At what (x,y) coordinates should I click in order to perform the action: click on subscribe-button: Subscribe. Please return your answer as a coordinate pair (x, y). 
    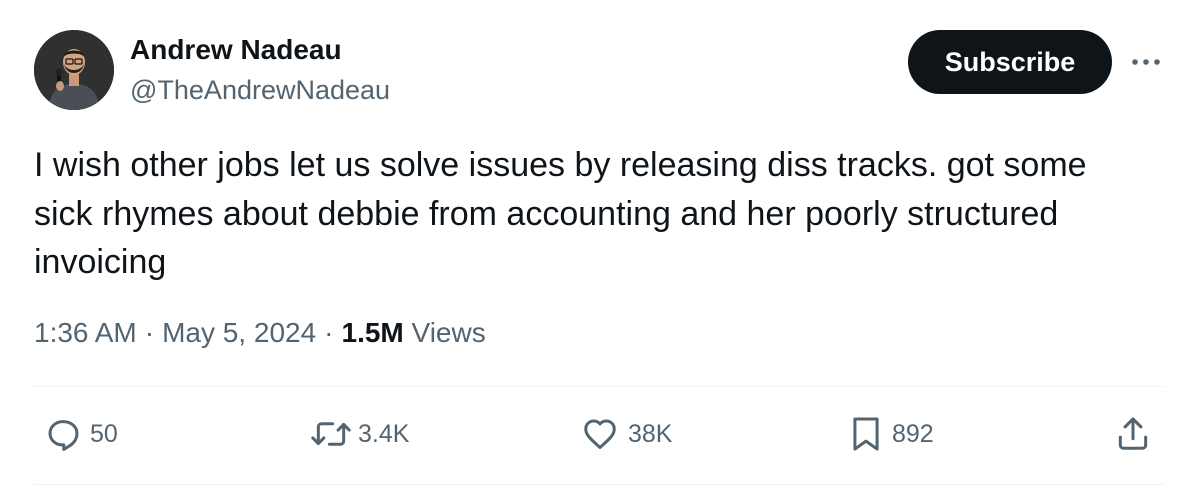
    Looking at the image, I should click on (1010, 62).